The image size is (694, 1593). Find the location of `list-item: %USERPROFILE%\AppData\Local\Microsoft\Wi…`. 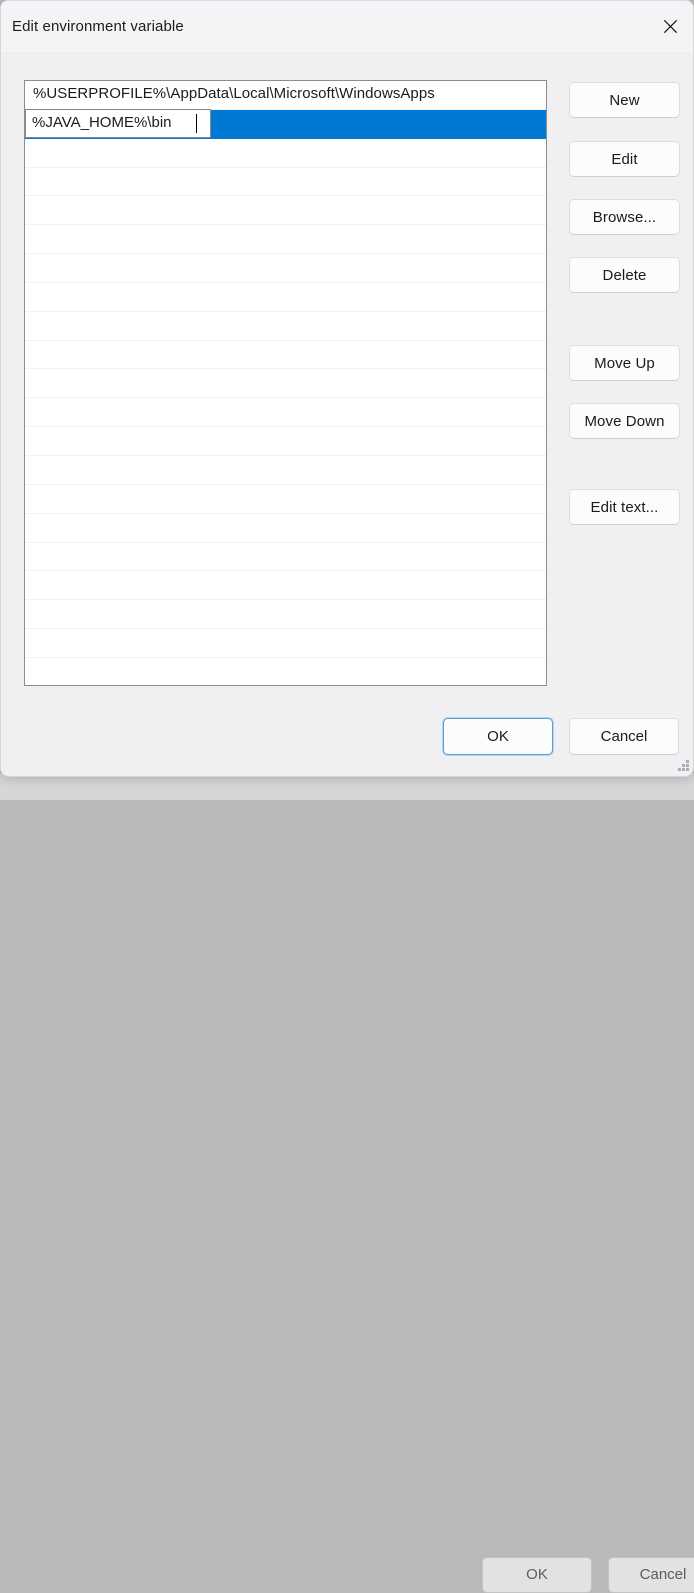

list-item: %USERPROFILE%\AppData\Local\Microsoft\Wi… is located at coordinates (285, 95).